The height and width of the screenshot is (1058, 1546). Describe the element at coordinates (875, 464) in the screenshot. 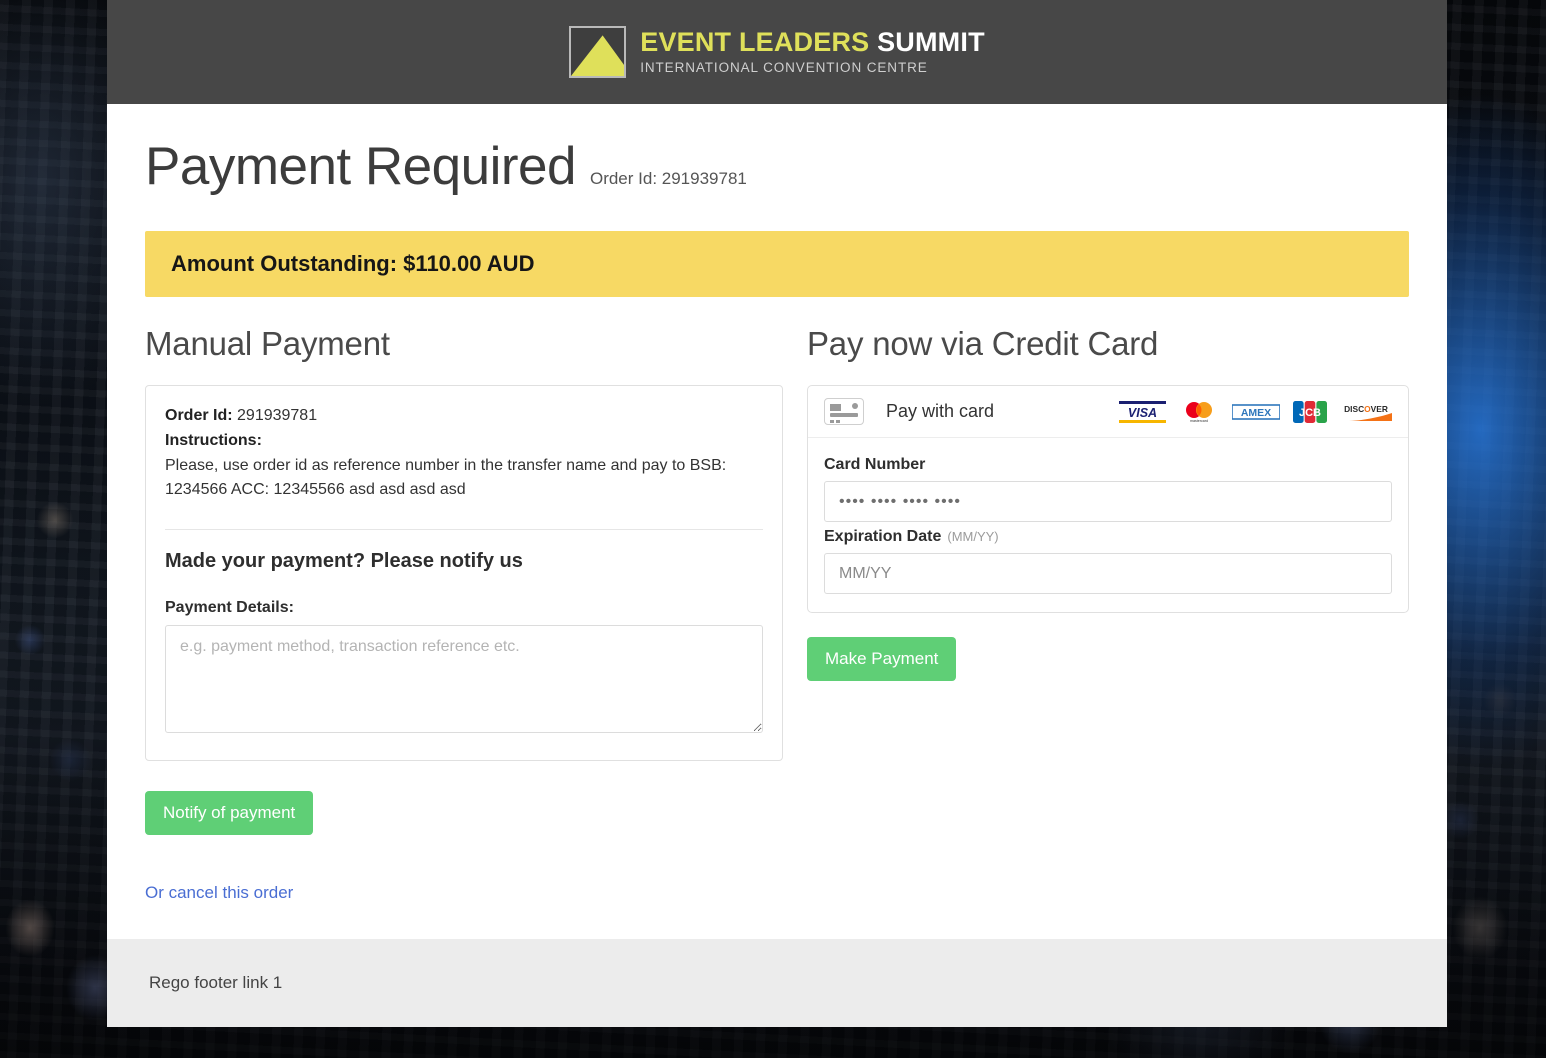

I see `card-number-label: Card Number` at that location.